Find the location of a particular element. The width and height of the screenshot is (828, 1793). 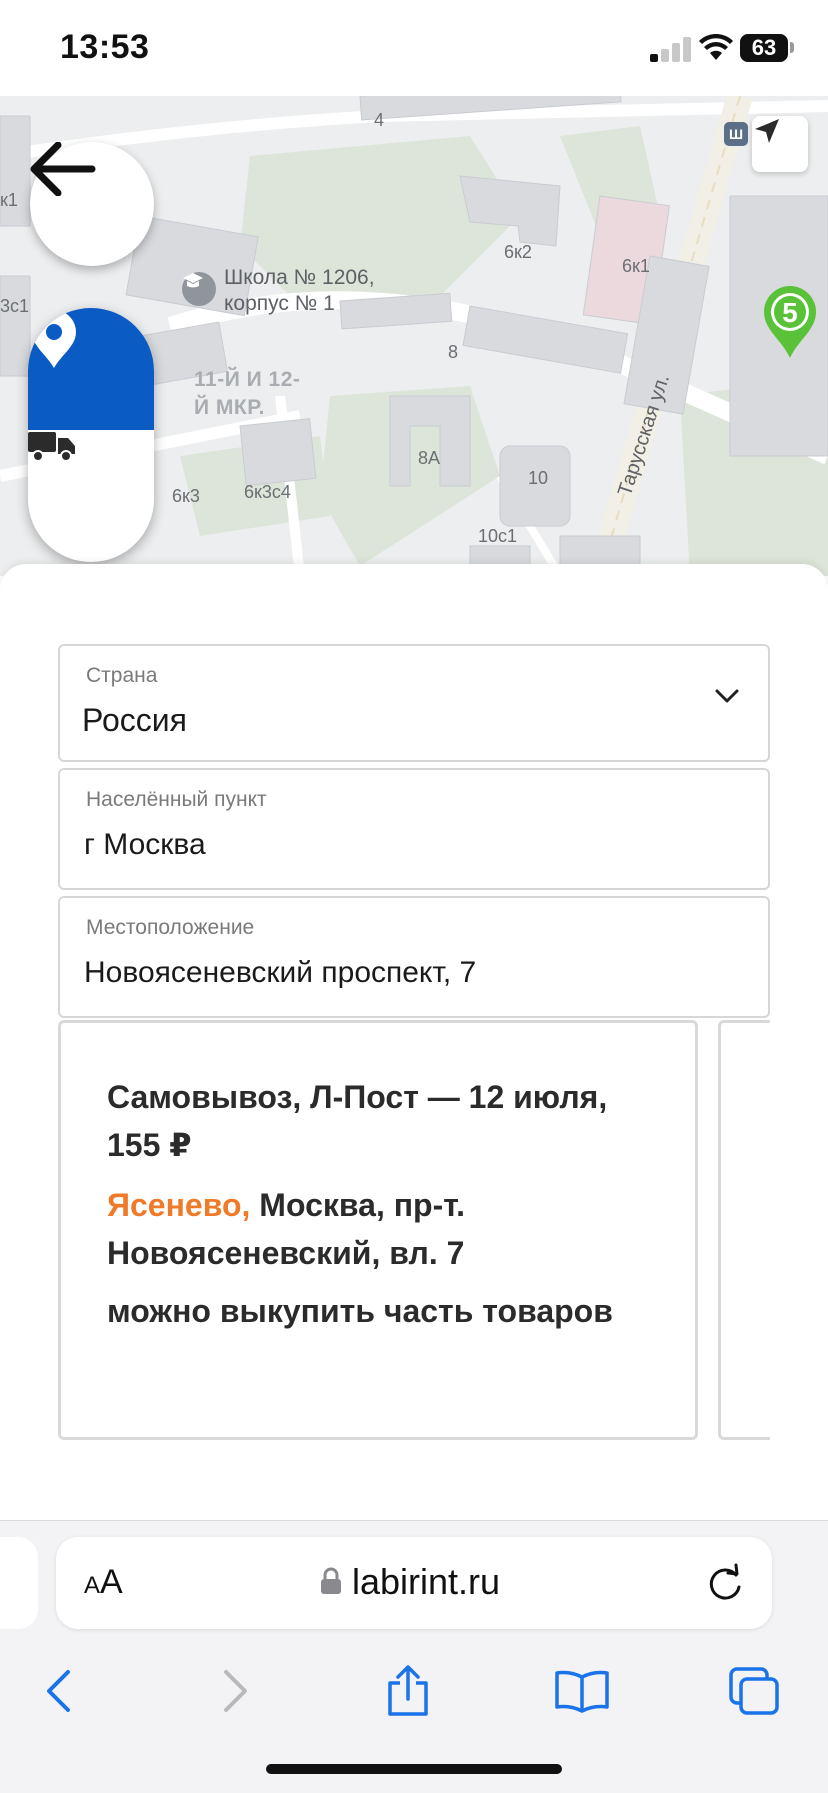

map-label-district: 11-Й И 12- is located at coordinates (247, 379).